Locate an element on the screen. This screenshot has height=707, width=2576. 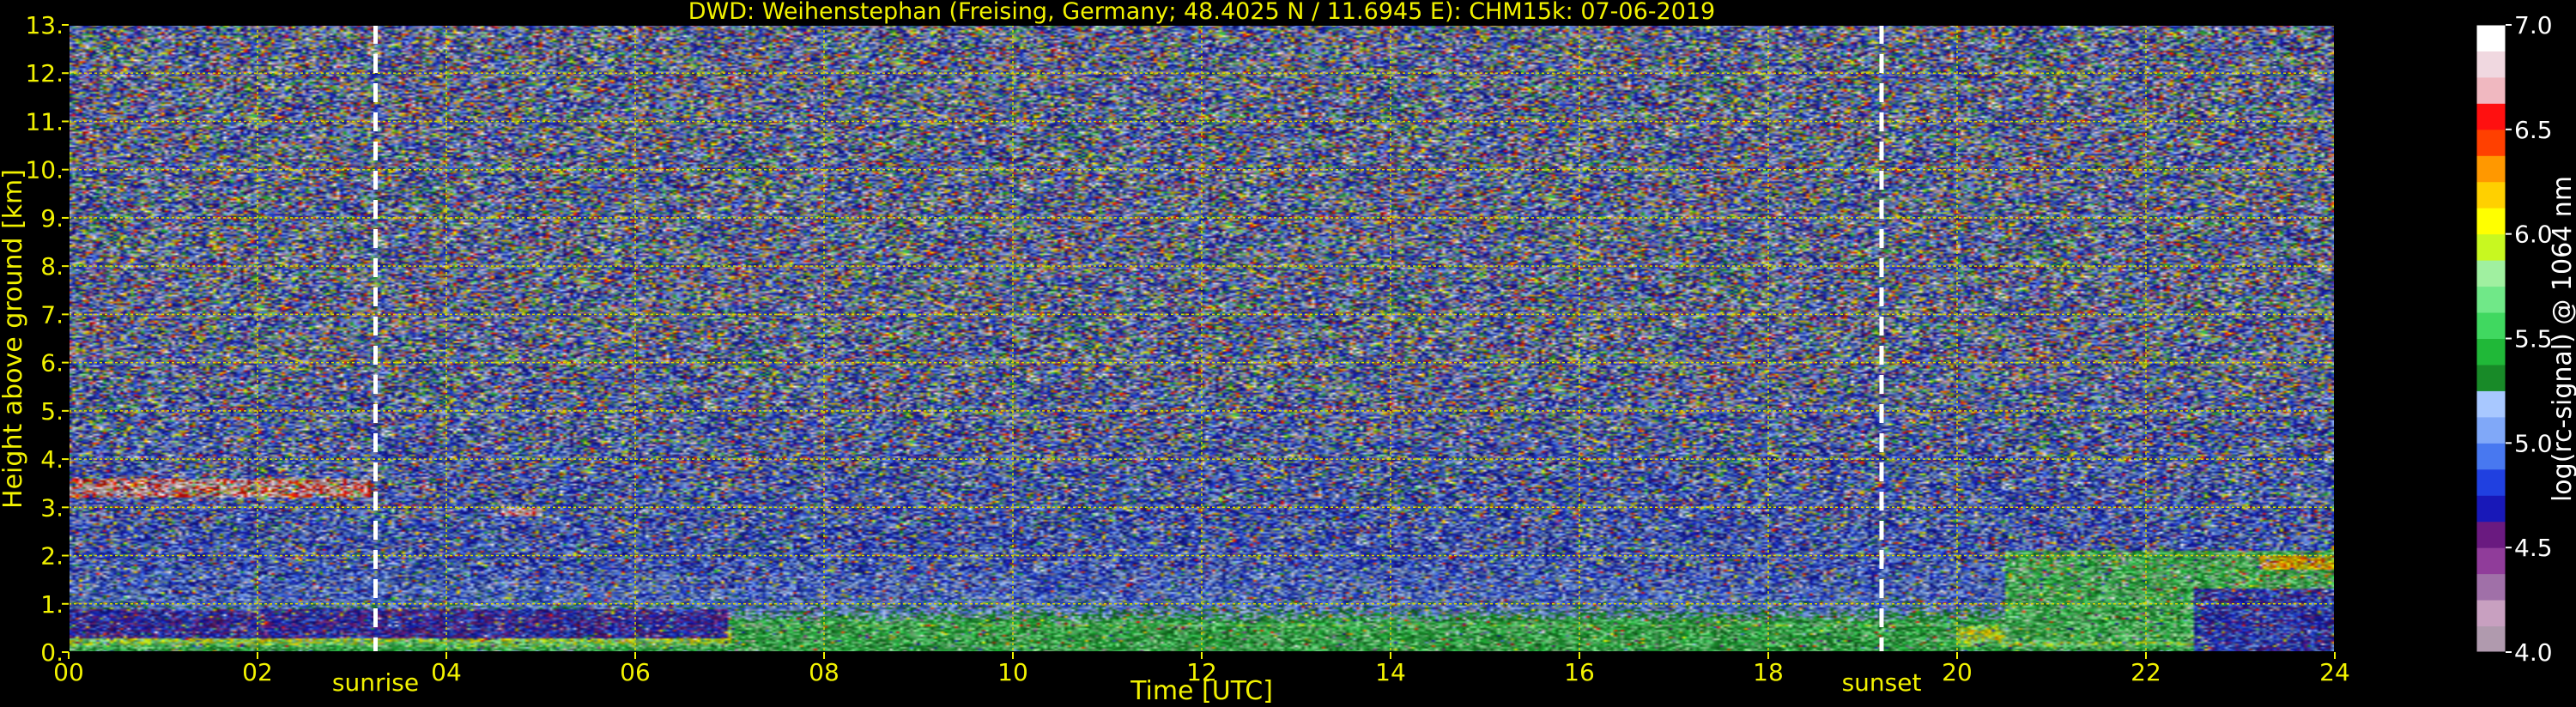
y-tick-label: 11. is located at coordinates (44, 122).